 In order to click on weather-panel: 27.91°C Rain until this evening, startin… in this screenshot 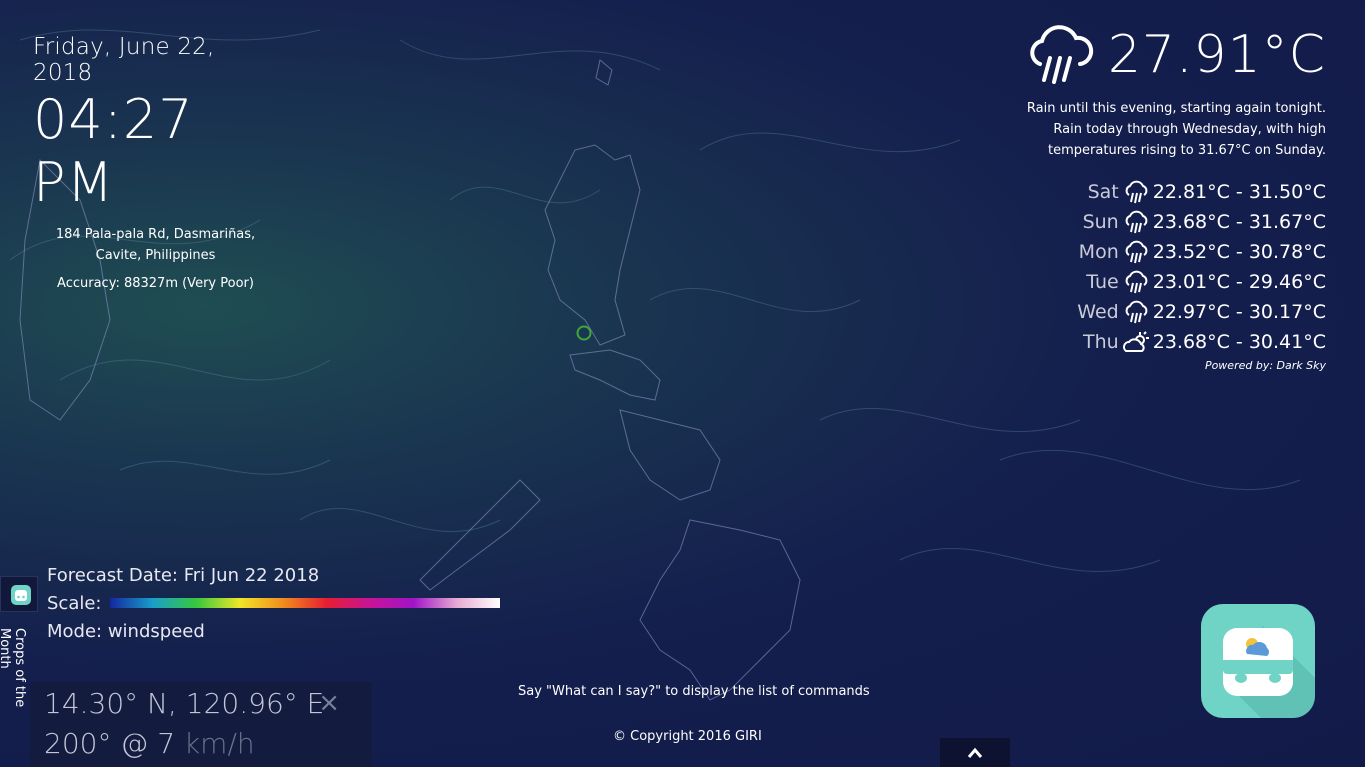, I will do `click(1166, 198)`.